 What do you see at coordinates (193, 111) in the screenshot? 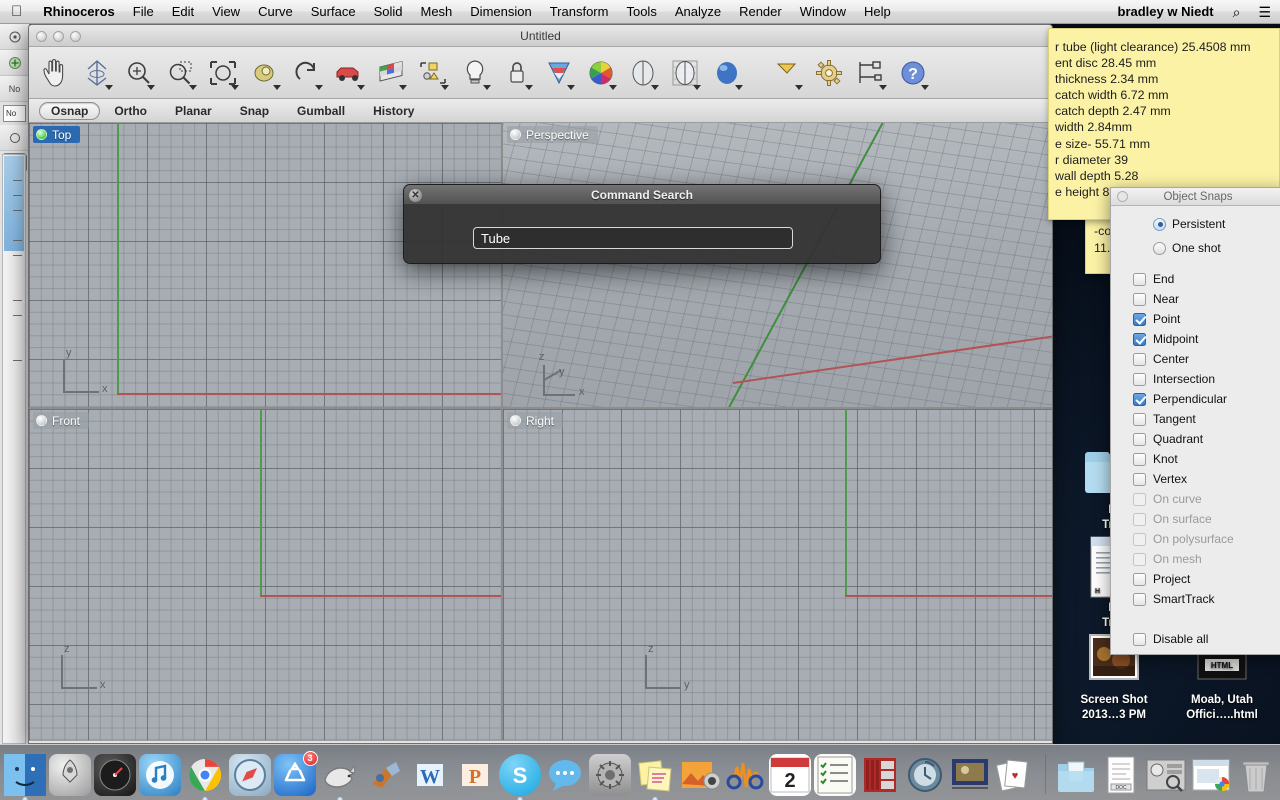
I see `tab-planar: Planar` at bounding box center [193, 111].